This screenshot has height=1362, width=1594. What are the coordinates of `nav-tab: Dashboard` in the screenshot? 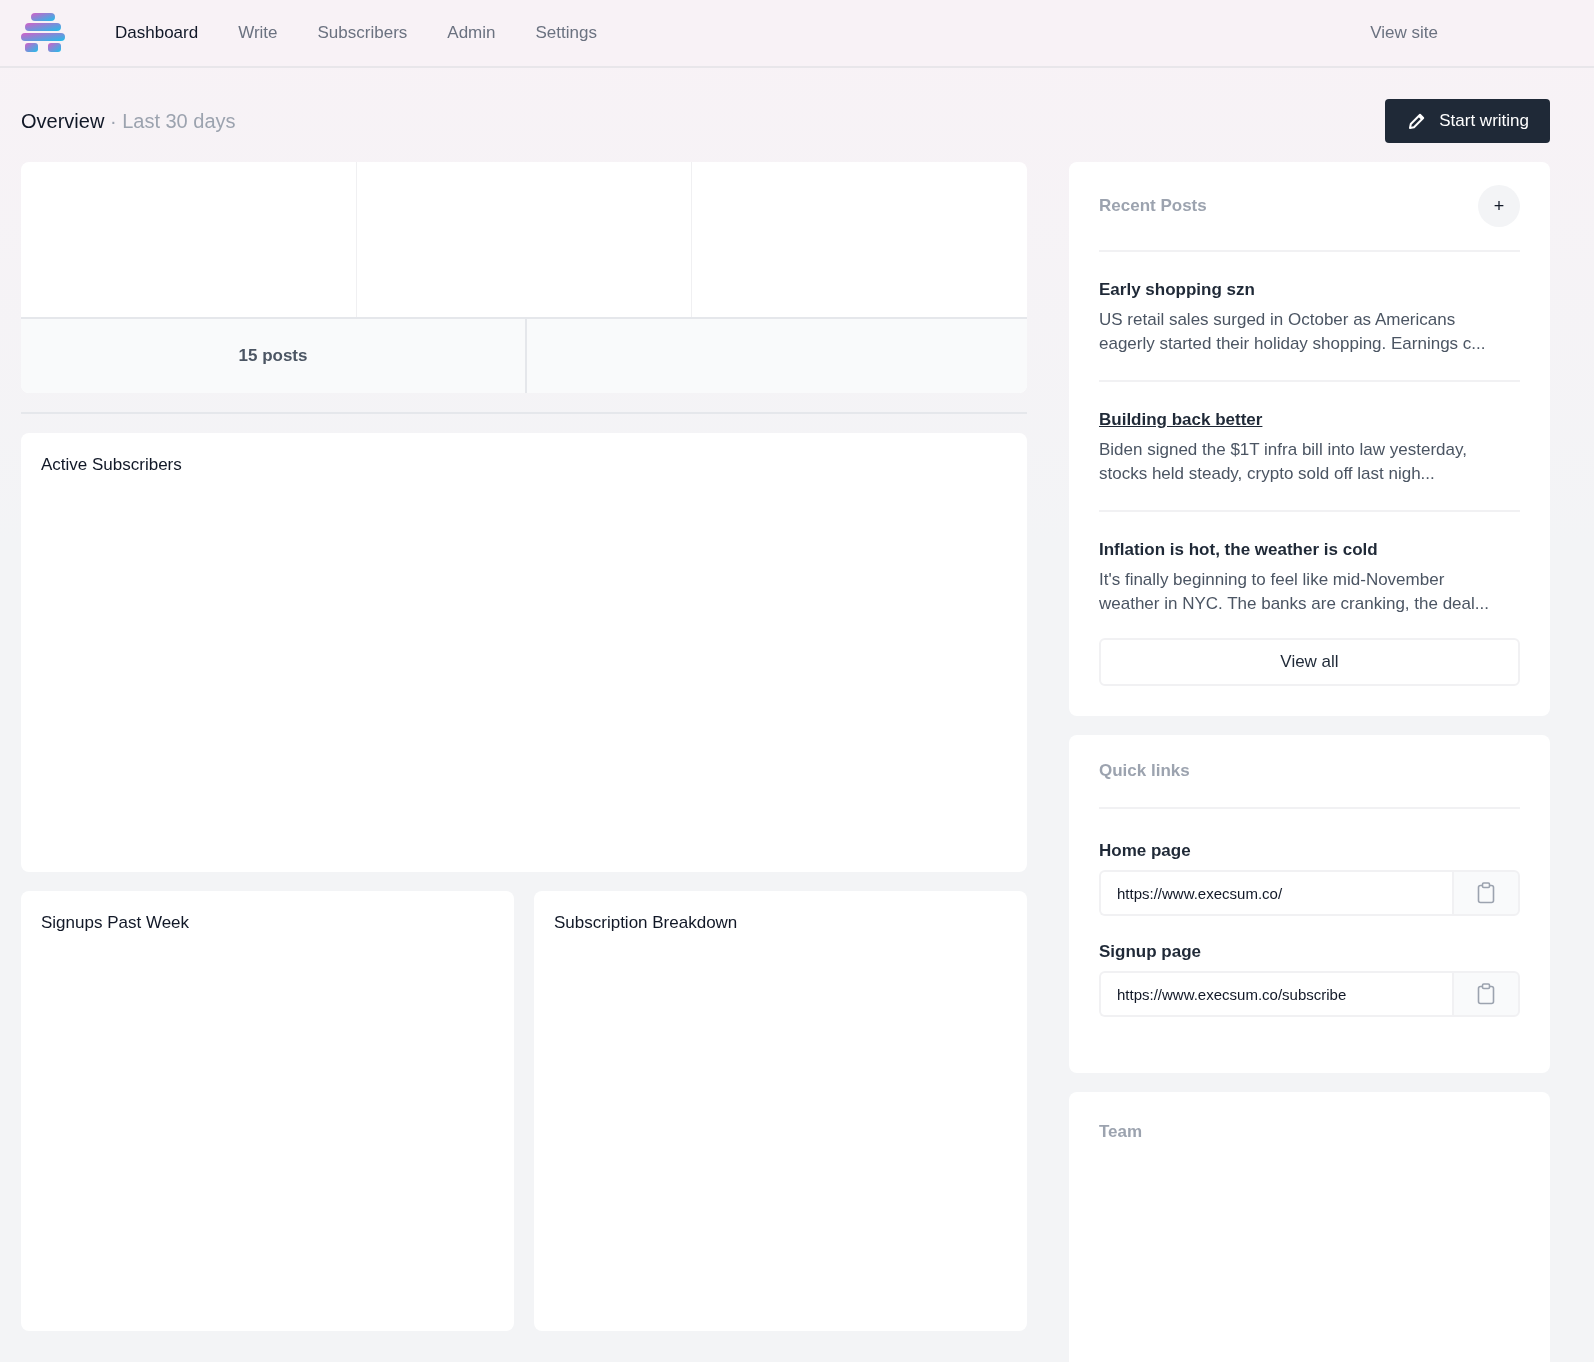 It's located at (157, 33).